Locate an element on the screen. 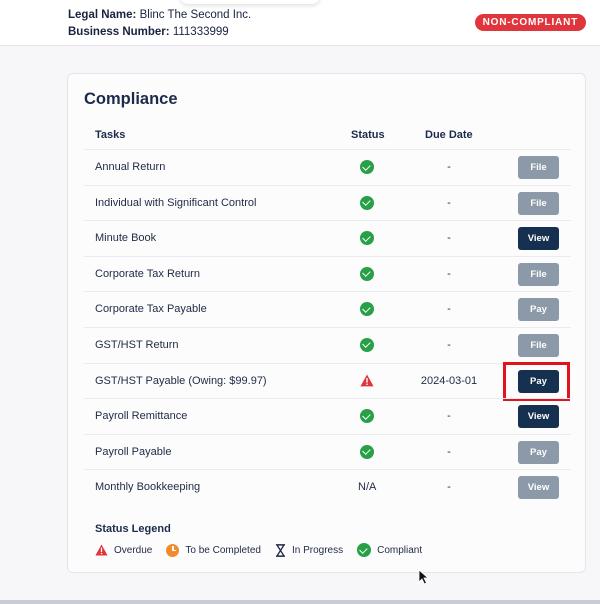  task-name: Minute Book is located at coordinates (126, 238).